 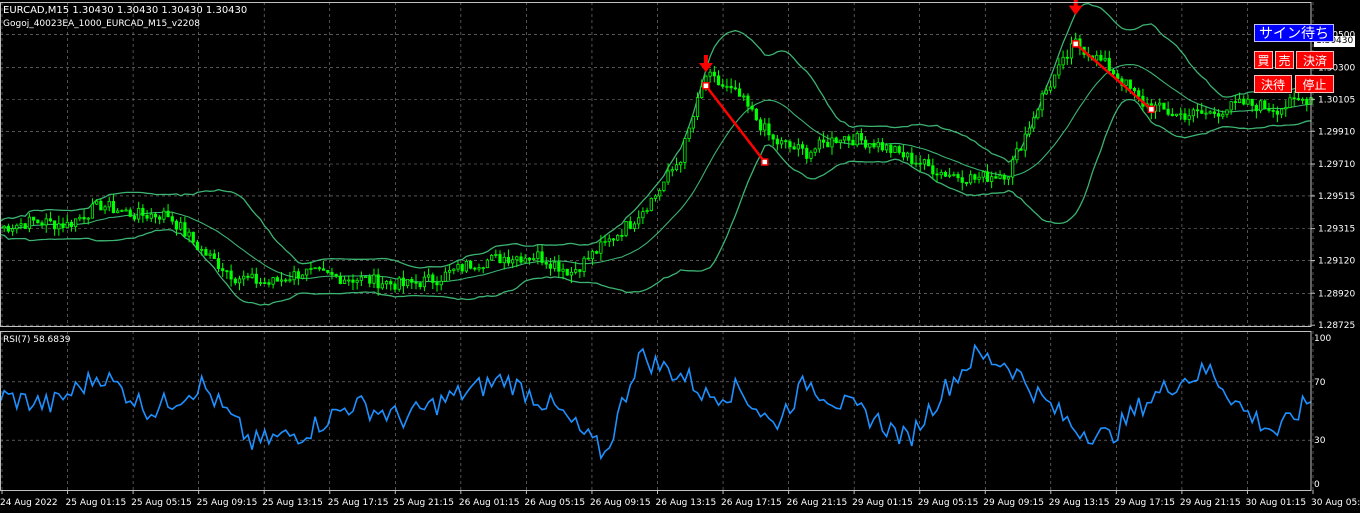 I want to click on sell-button: 売, so click(x=1284, y=60).